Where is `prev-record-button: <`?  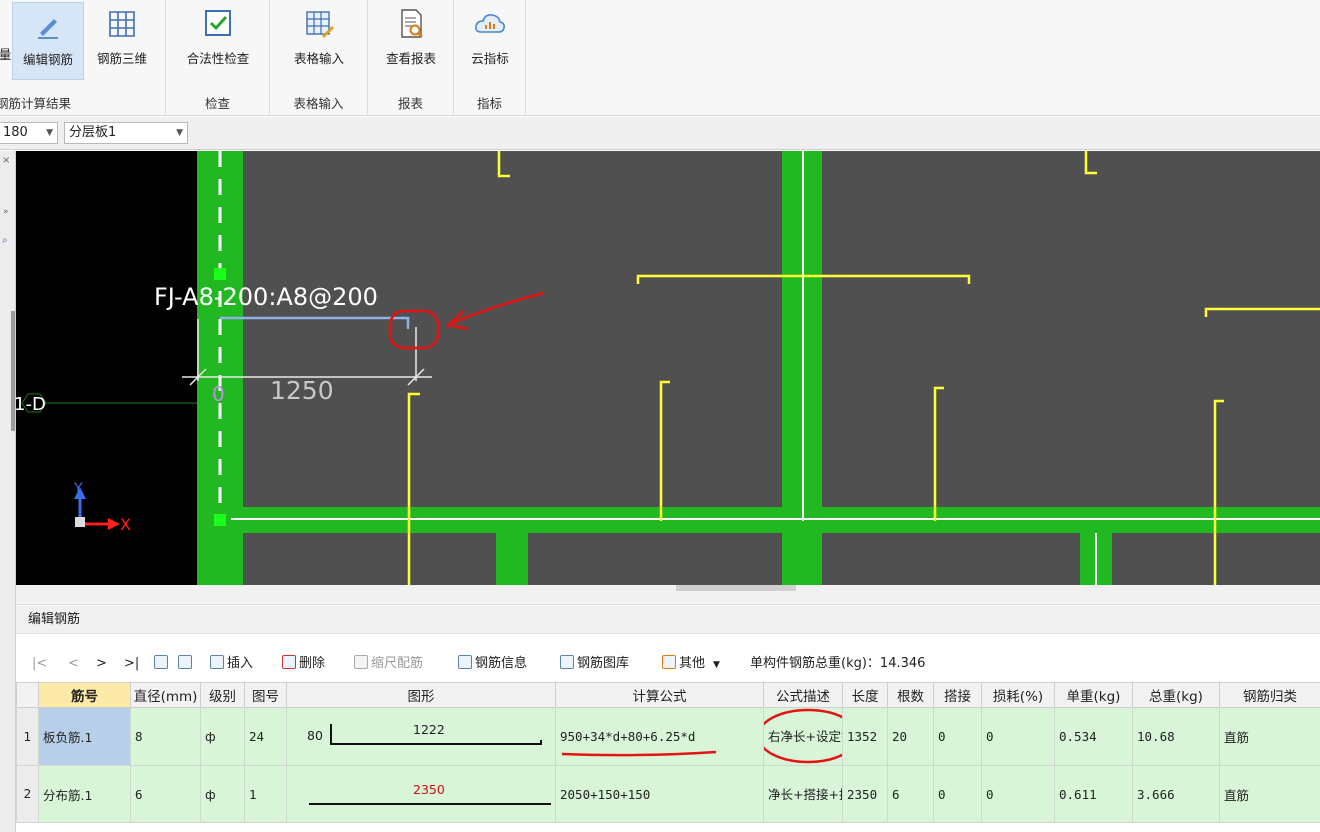
prev-record-button: < is located at coordinates (73, 664).